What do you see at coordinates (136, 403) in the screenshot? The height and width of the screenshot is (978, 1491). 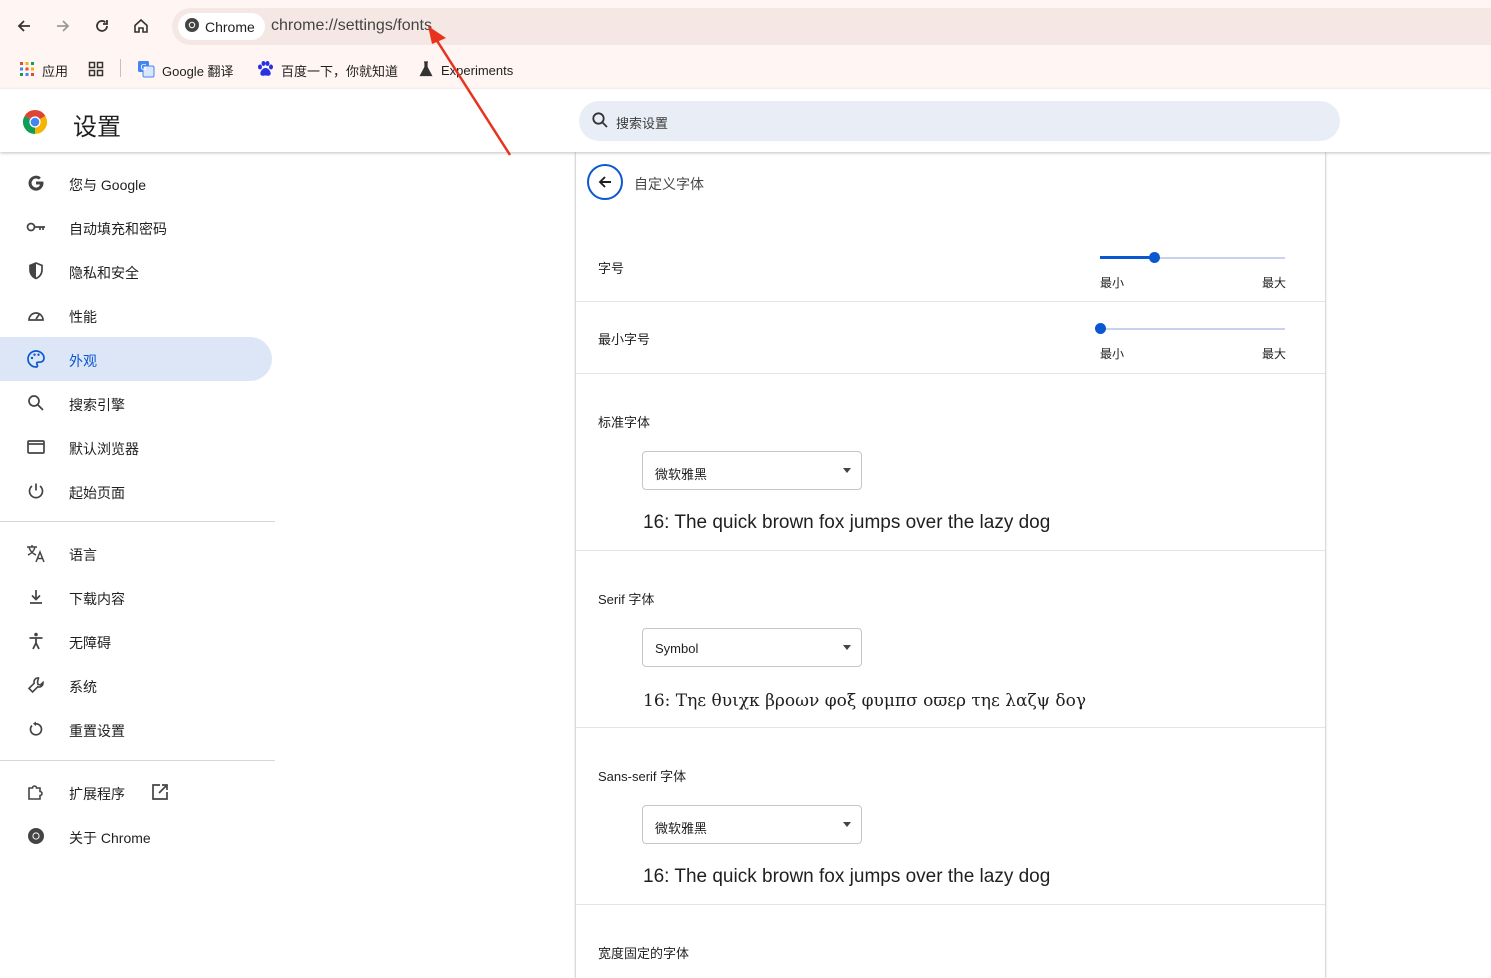 I see `sidebar-item-search-engine: 搜索引擎` at bounding box center [136, 403].